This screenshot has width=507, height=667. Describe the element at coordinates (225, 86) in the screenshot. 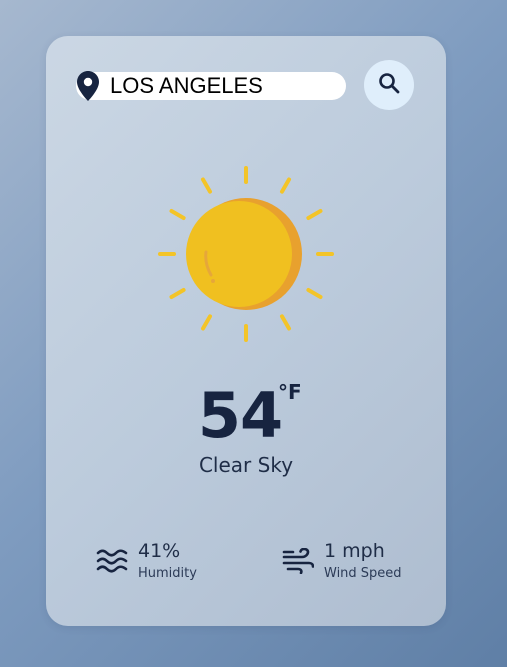

I see `search-input` at that location.